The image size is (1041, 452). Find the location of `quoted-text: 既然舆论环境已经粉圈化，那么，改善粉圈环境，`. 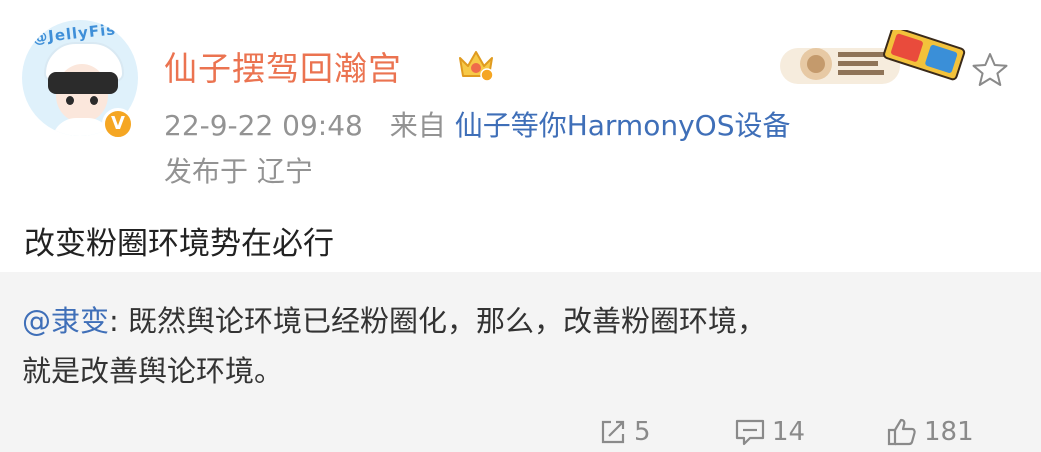

quoted-text: 既然舆论环境已经粉圈化，那么，改善粉圈环境， is located at coordinates (442, 321).